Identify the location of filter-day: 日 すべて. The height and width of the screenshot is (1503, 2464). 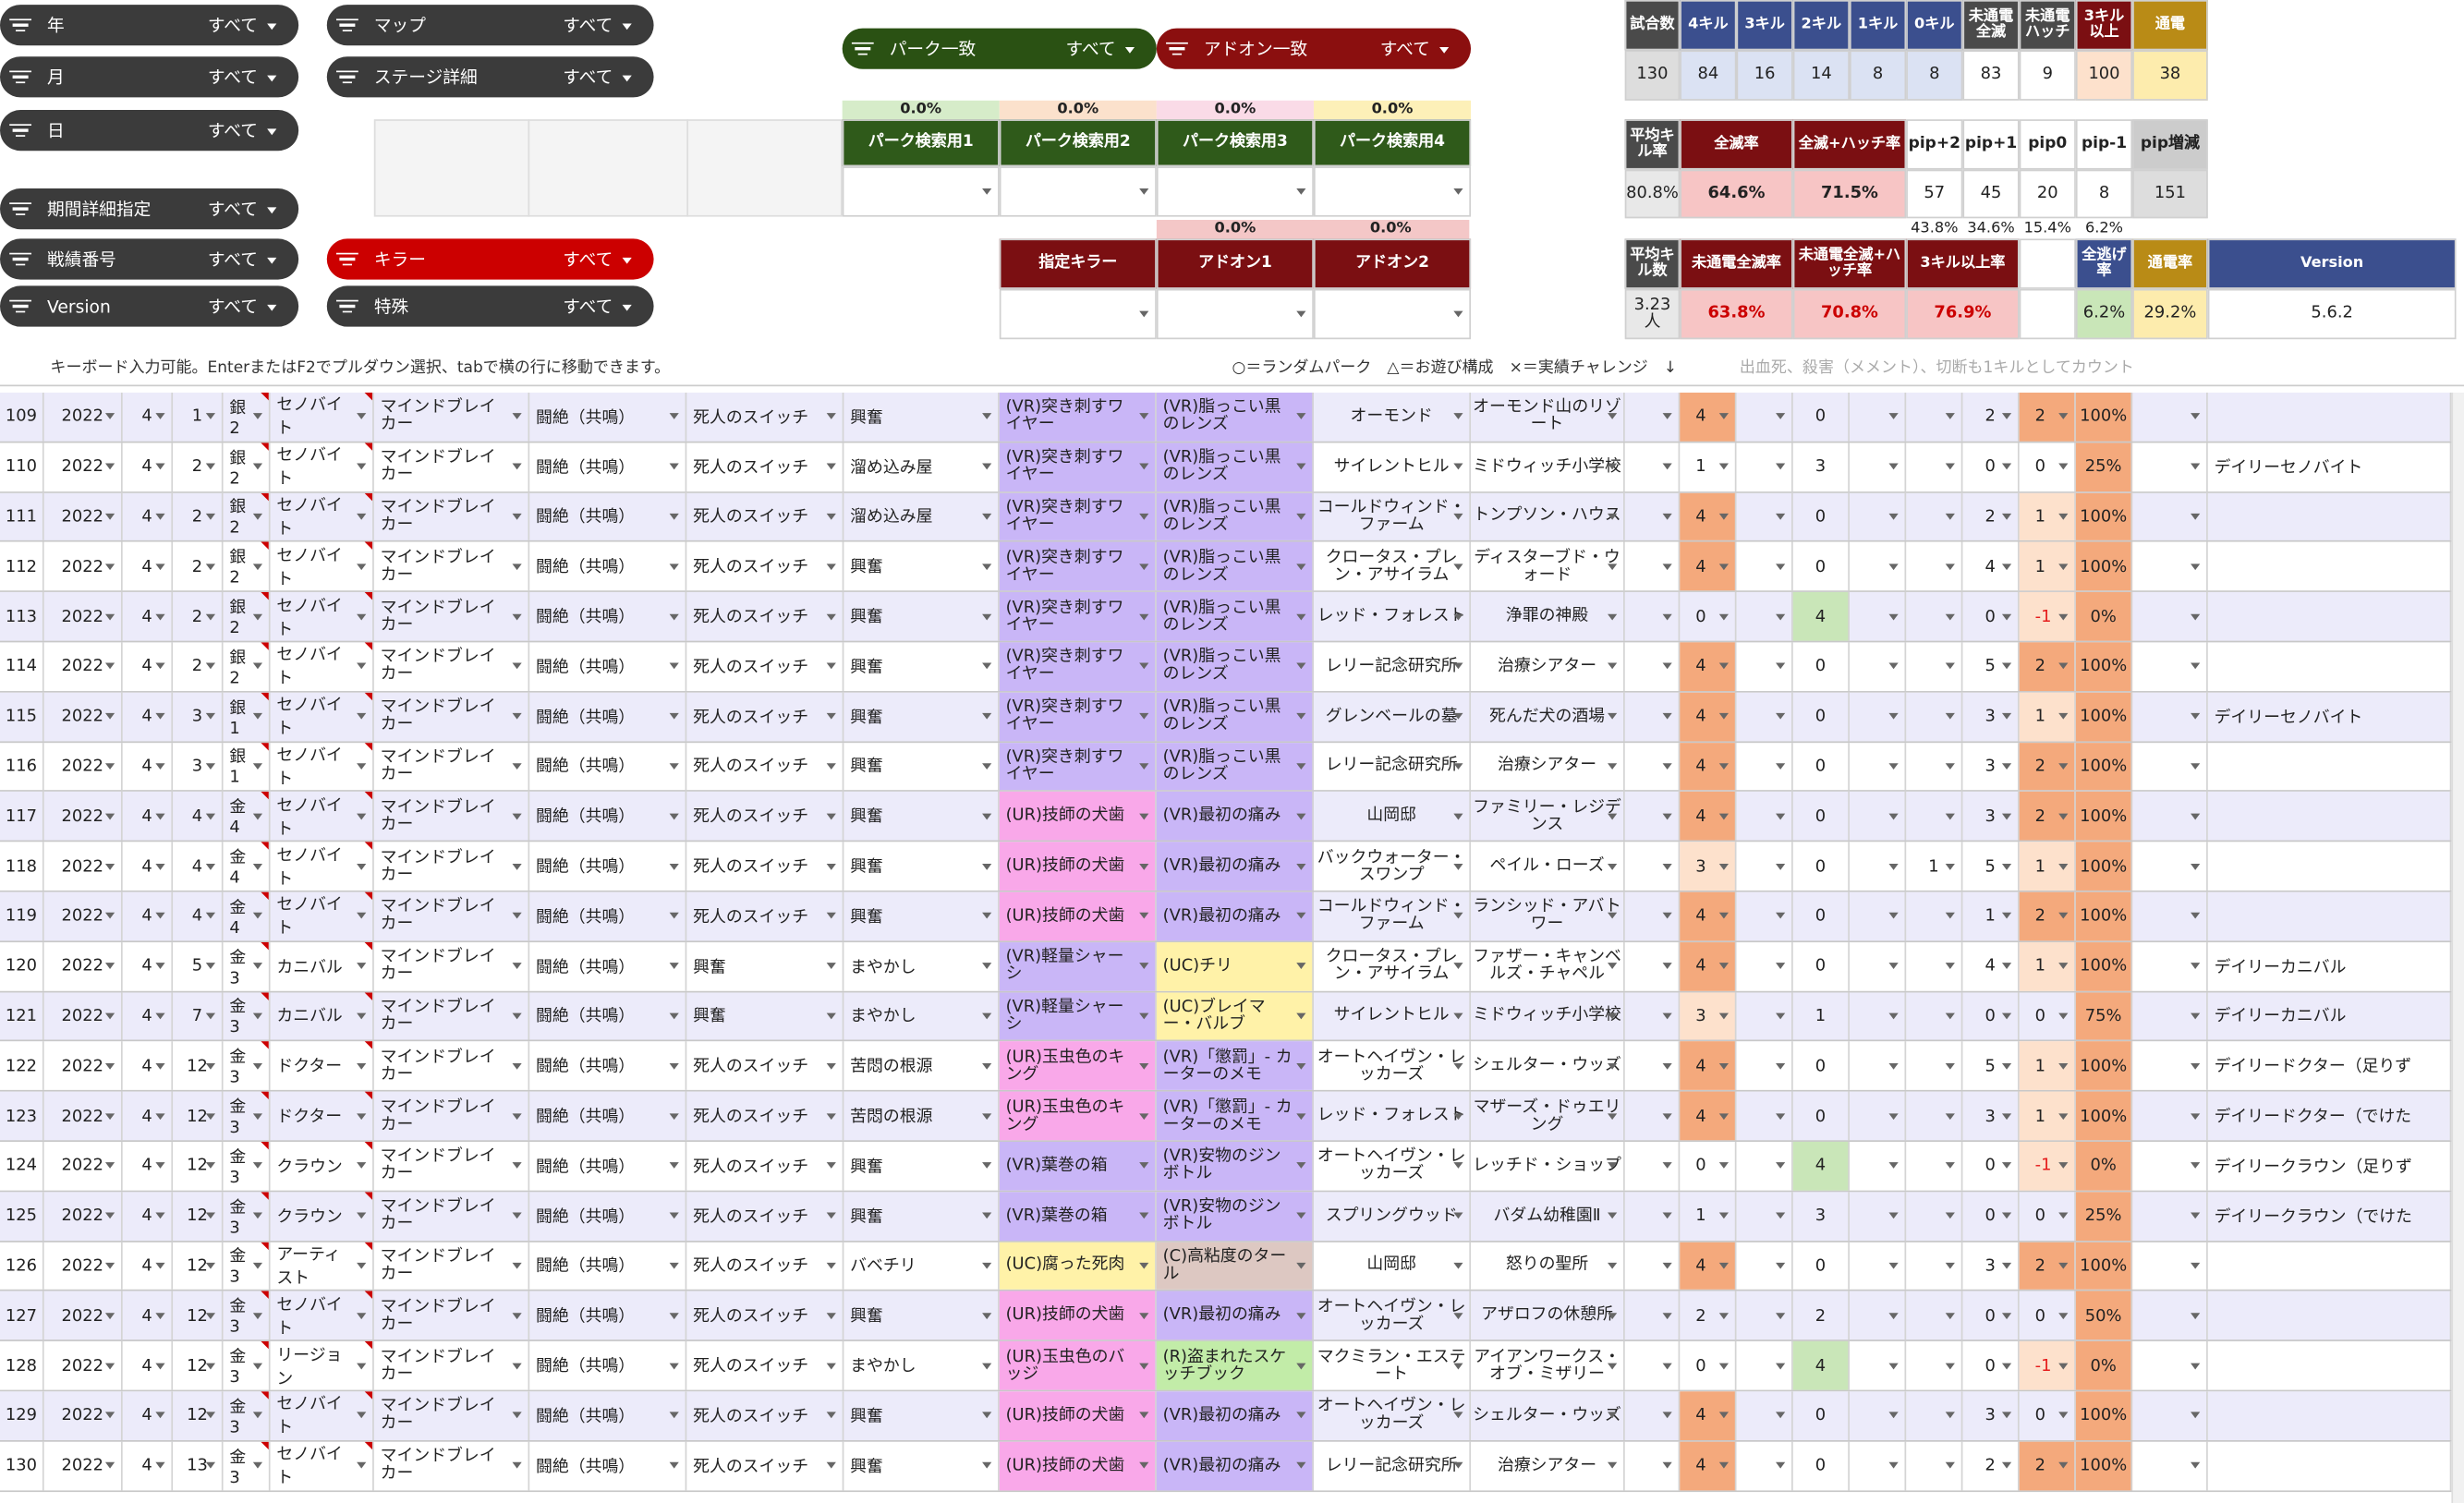
(149, 131).